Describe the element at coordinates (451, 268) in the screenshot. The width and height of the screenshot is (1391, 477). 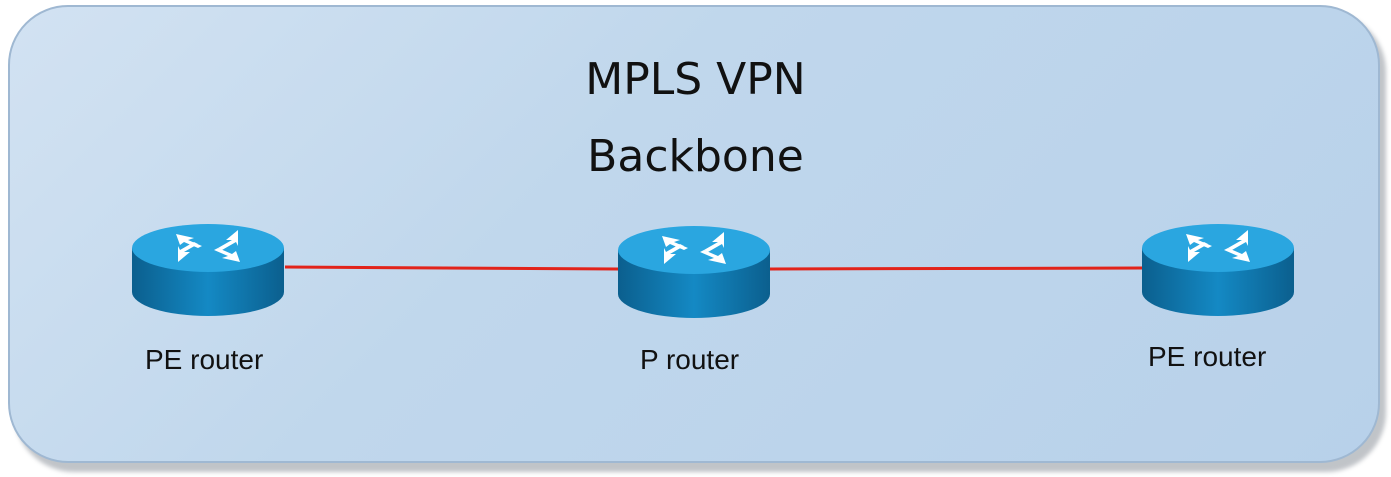
I see `link-pe-left-to-p` at that location.